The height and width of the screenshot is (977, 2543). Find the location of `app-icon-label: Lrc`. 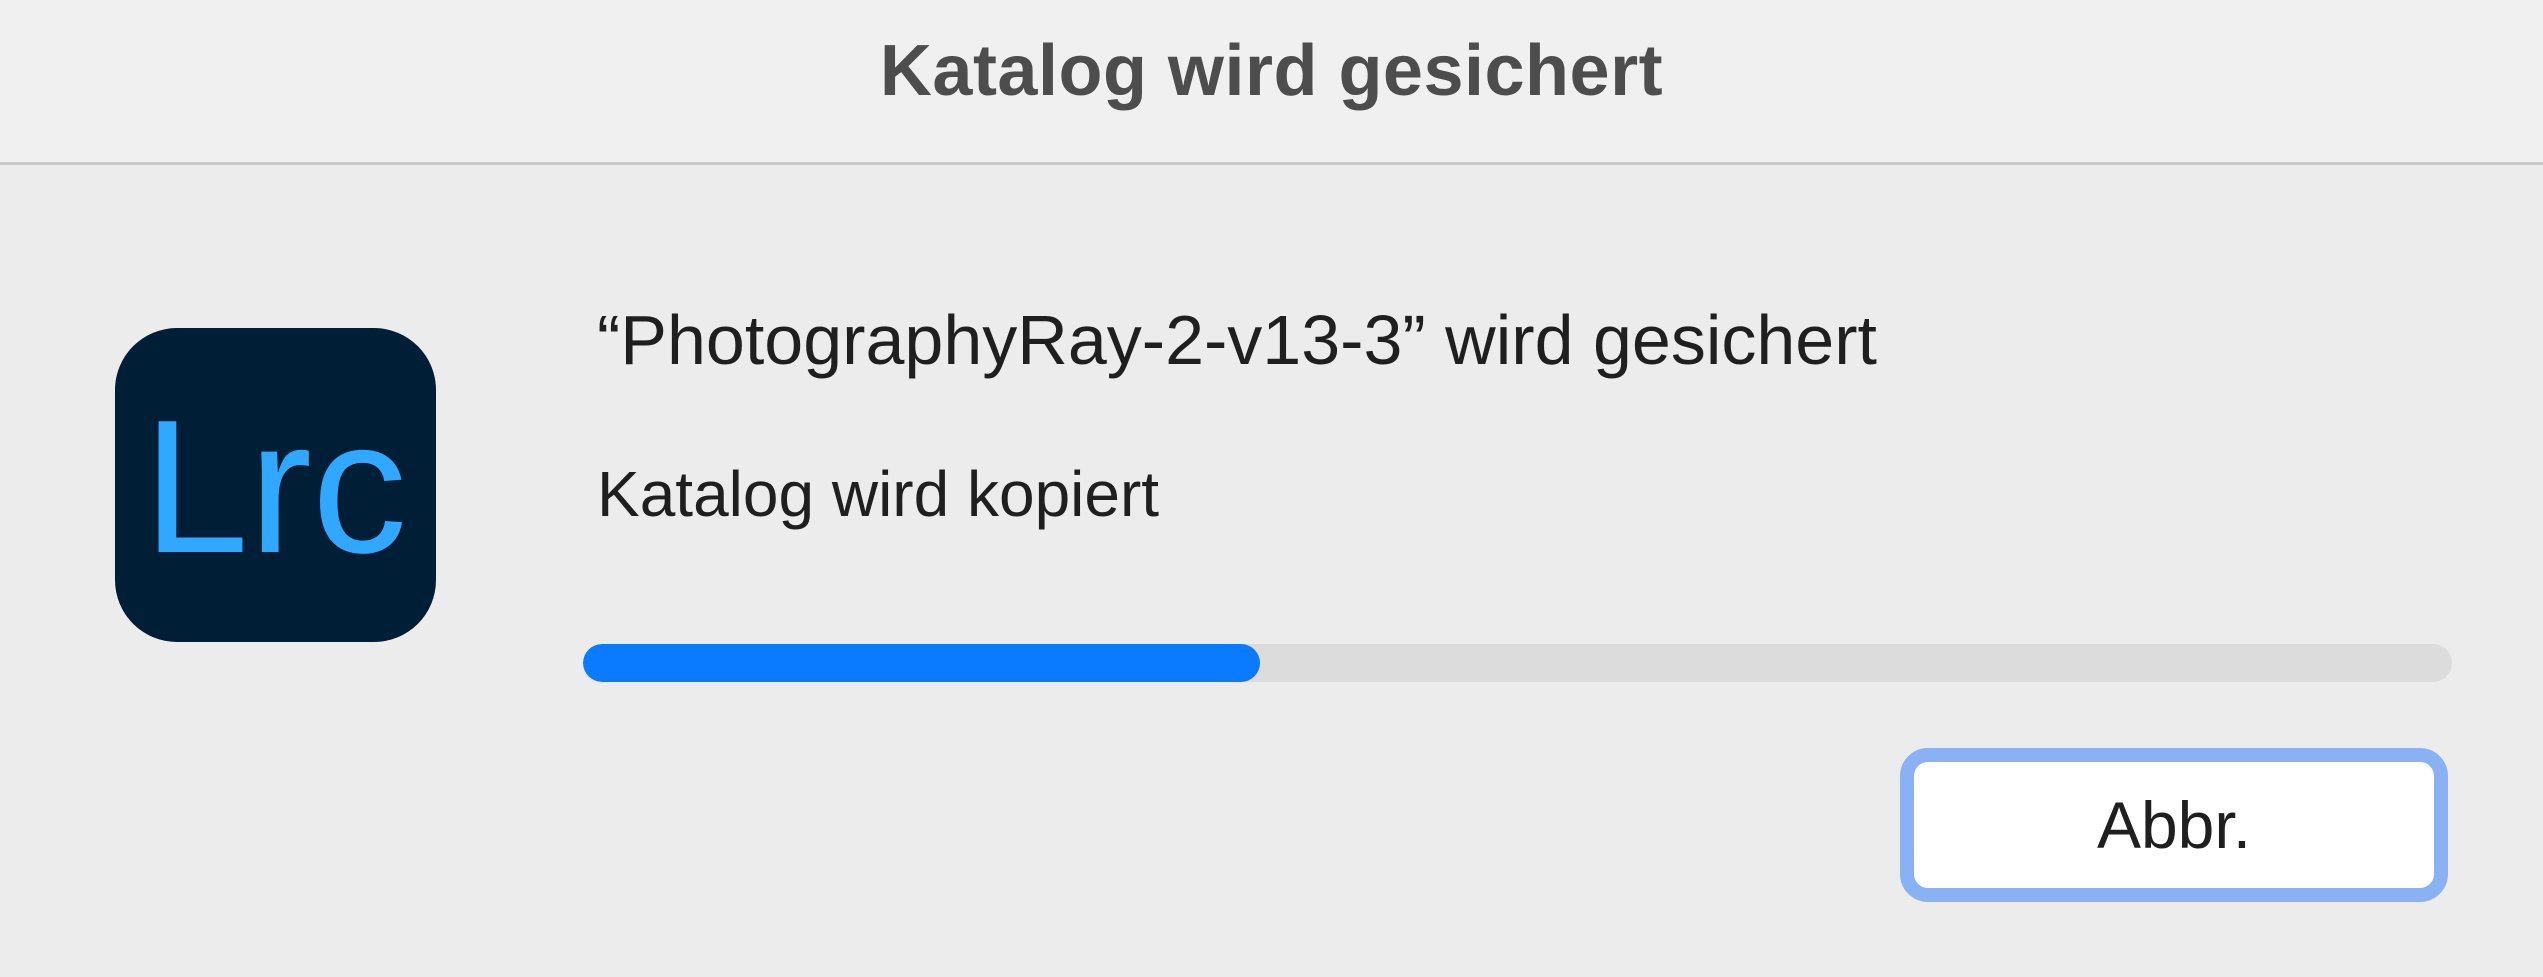

app-icon-label: Lrc is located at coordinates (275, 487).